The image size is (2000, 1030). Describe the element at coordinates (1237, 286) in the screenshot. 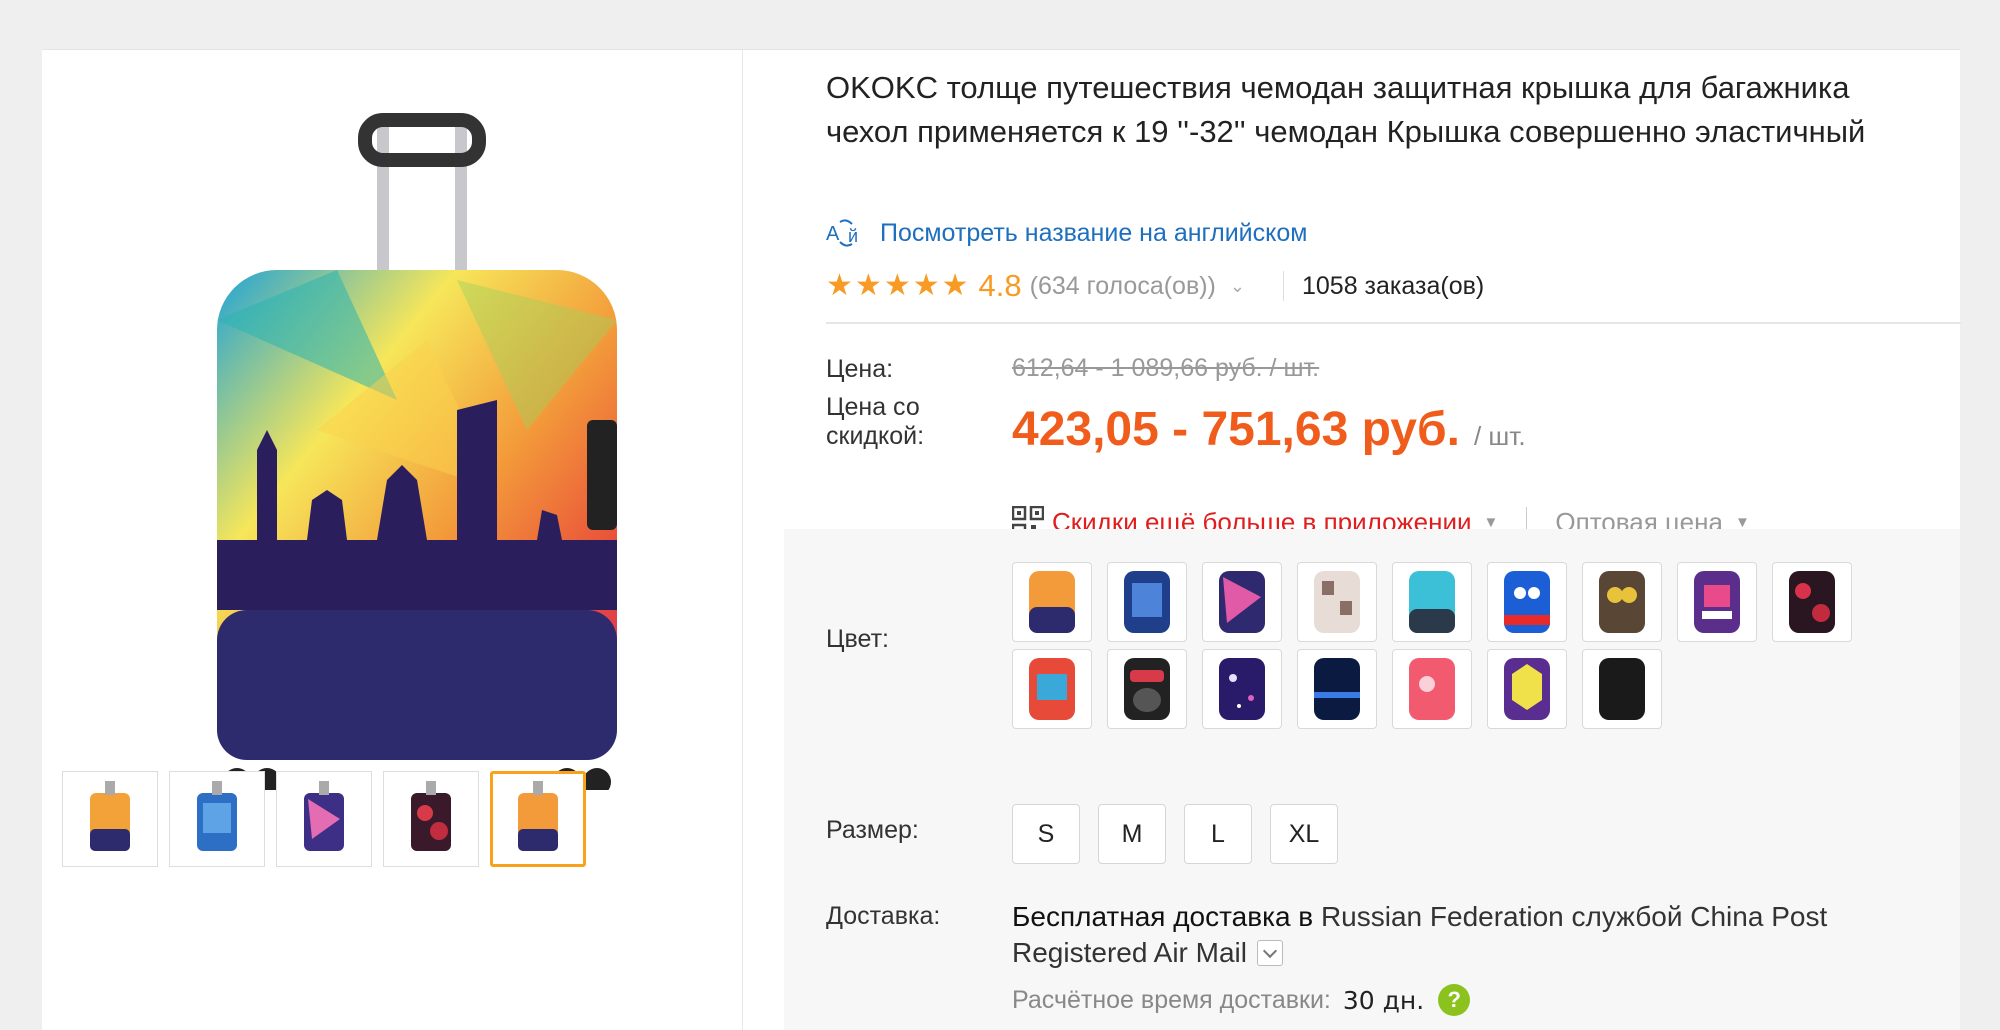

I see `chevron-down-icon: ⌄` at that location.